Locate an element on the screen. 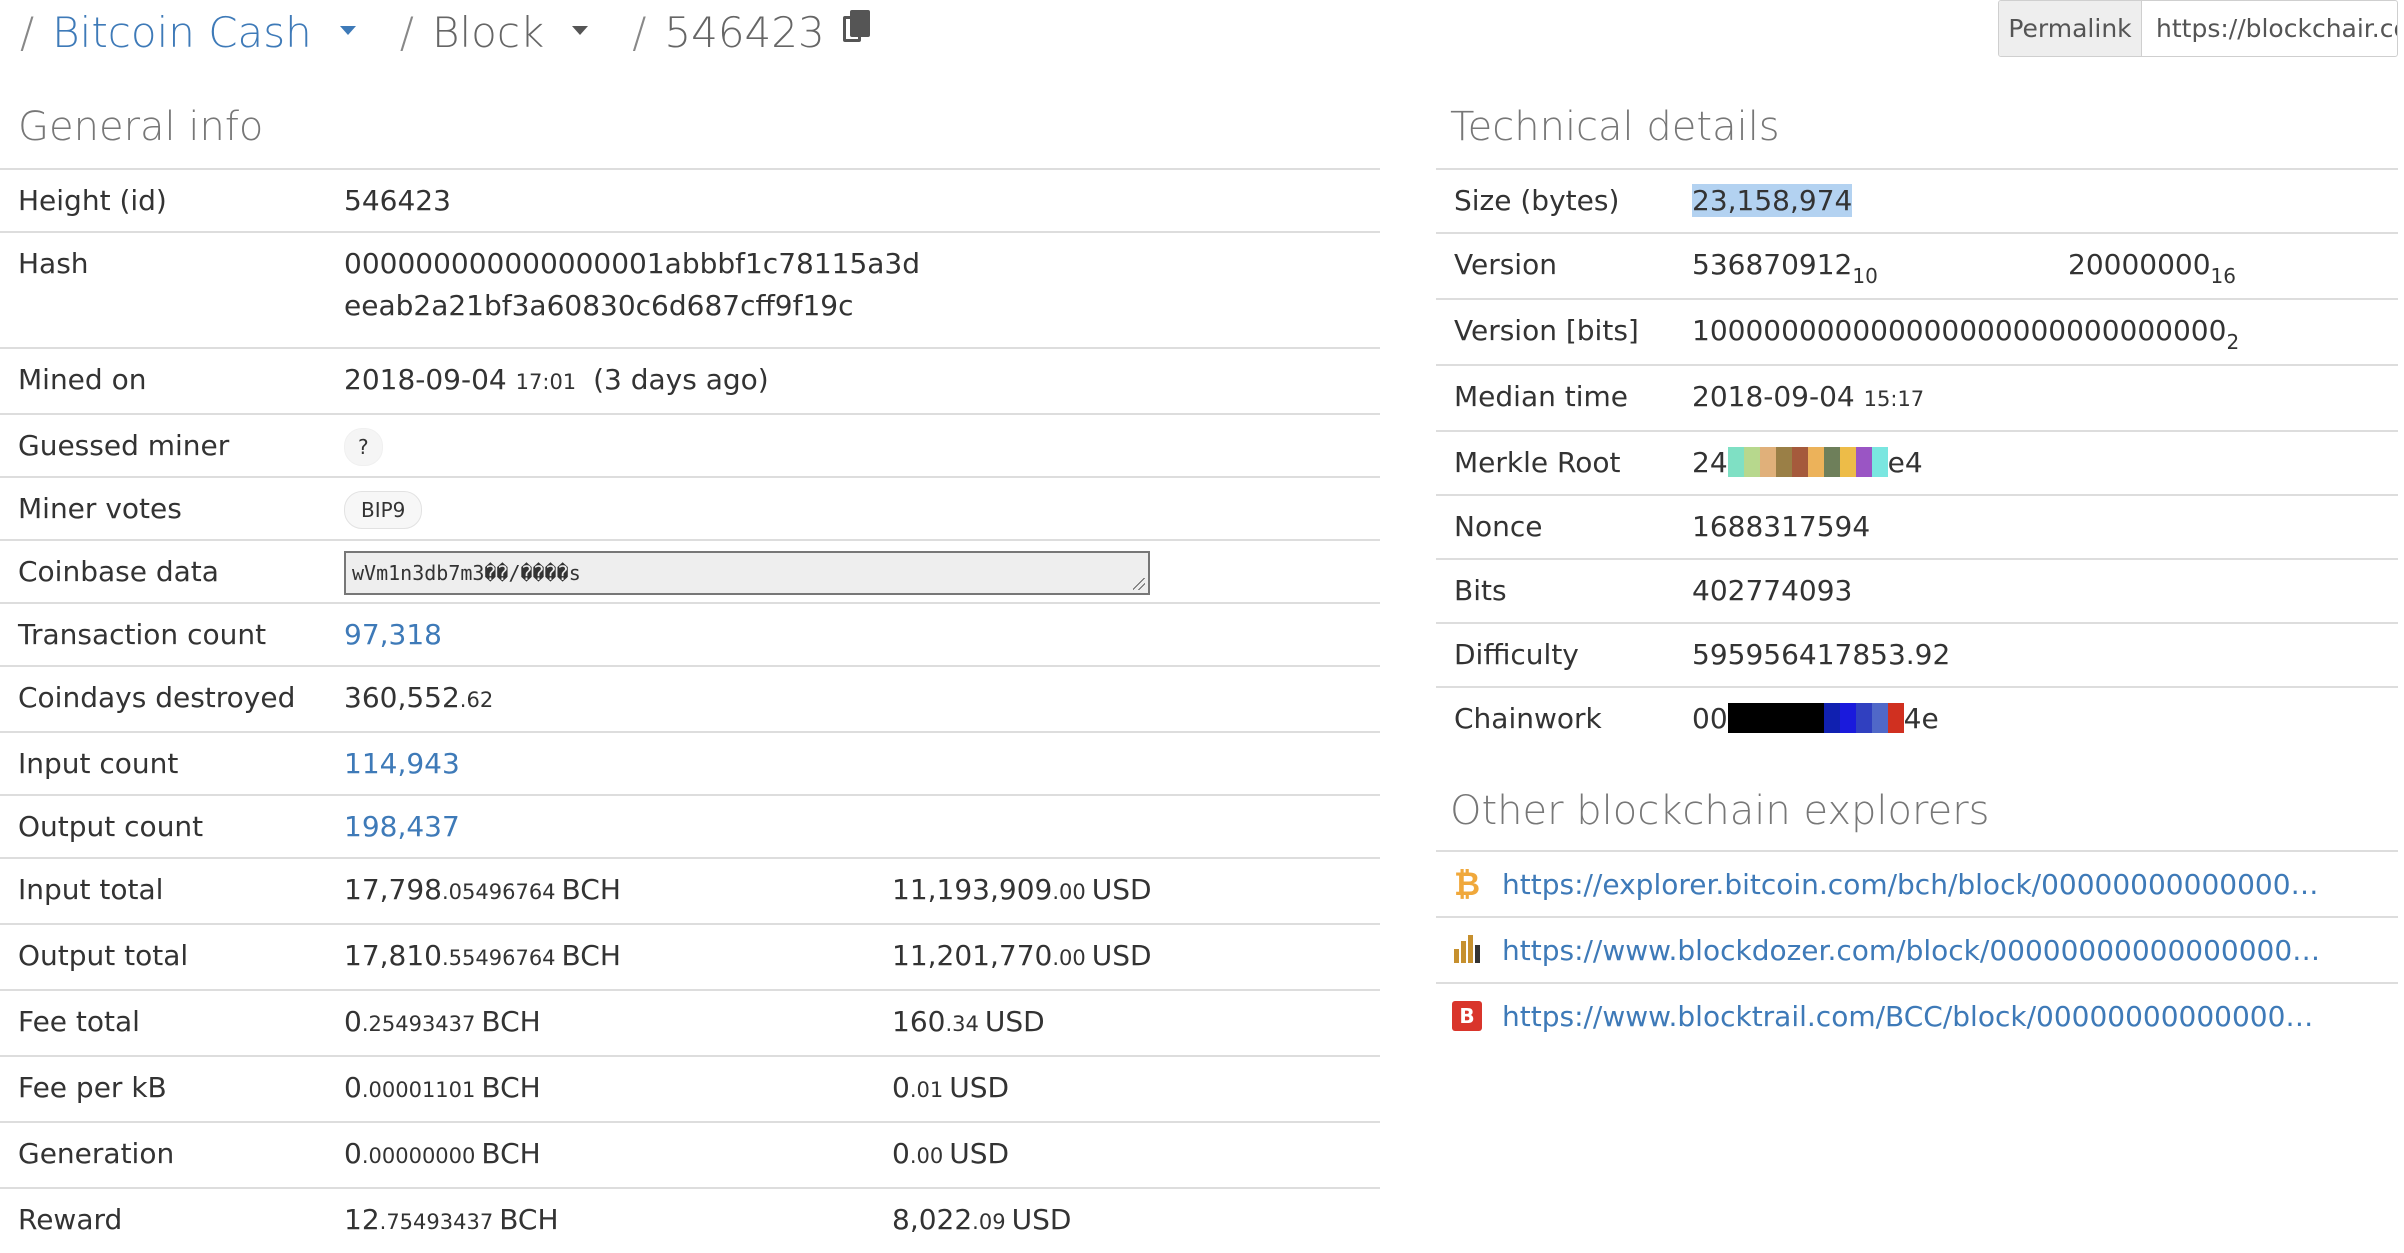 The image size is (2404, 1253). bch-amount: 0.00000000 BCH is located at coordinates (442, 1153).